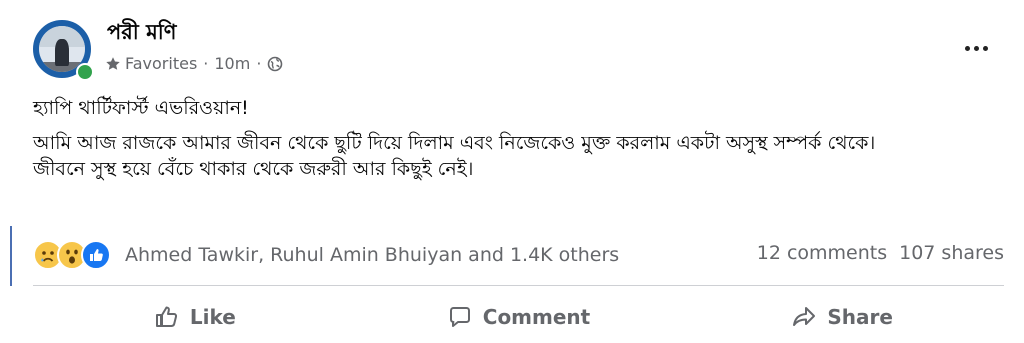  I want to click on audience-label: Favorites, so click(161, 63).